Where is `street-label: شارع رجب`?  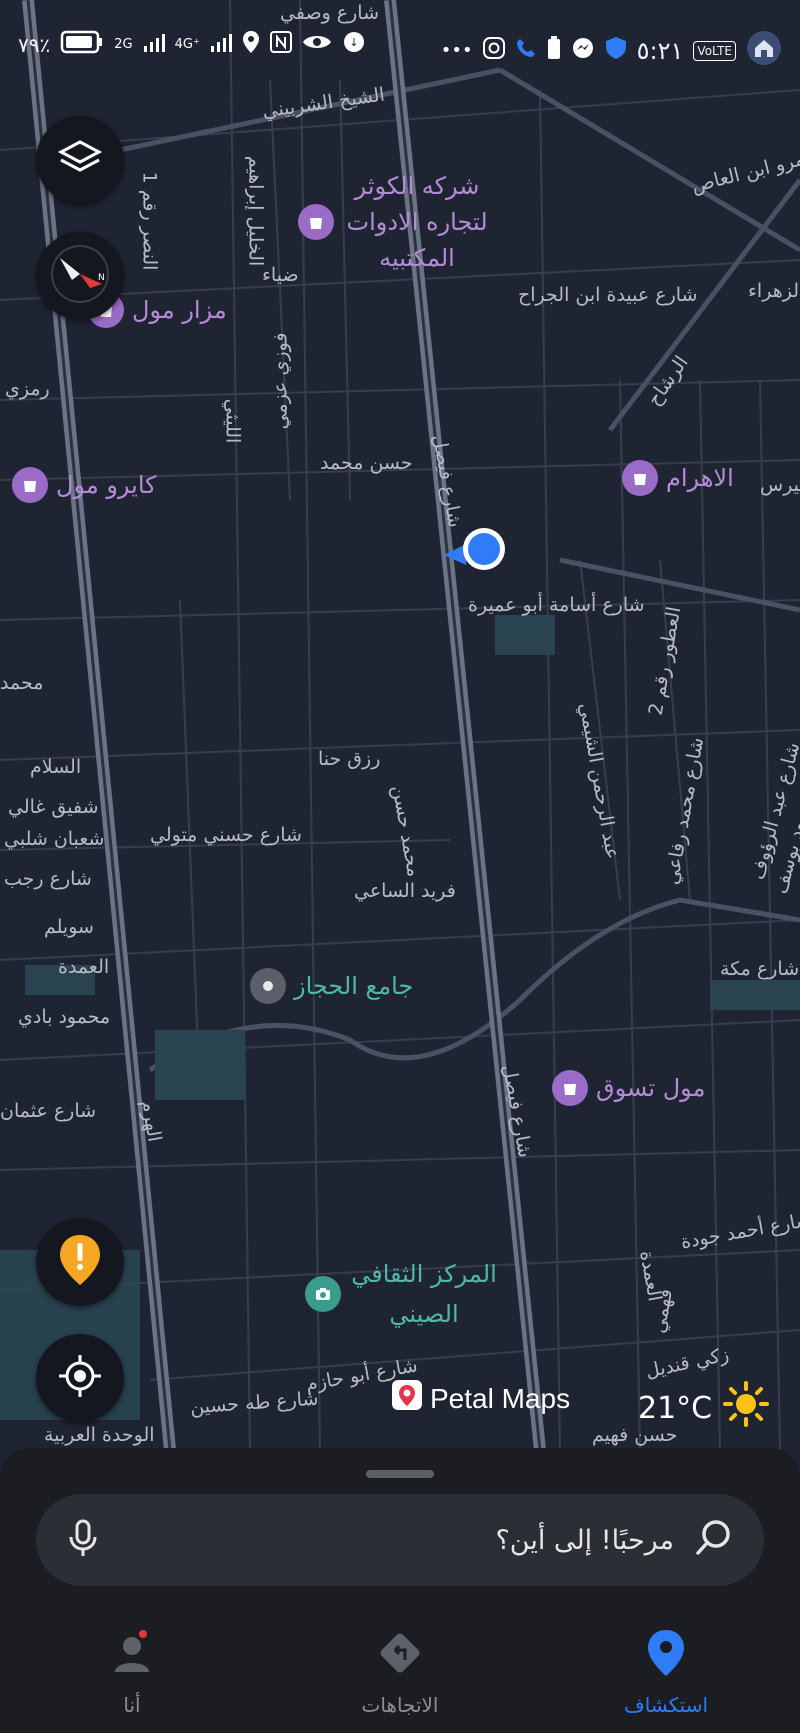
street-label: شارع رجب is located at coordinates (48, 879).